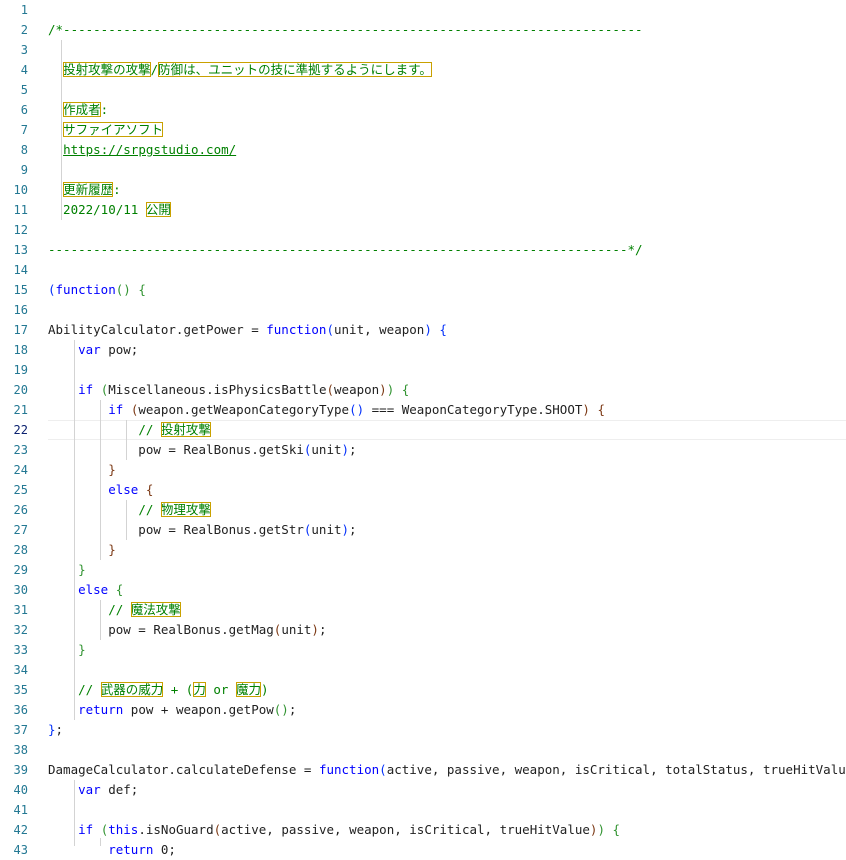  Describe the element at coordinates (176, 829) in the screenshot. I see `code-token: .isNoGuard` at that location.